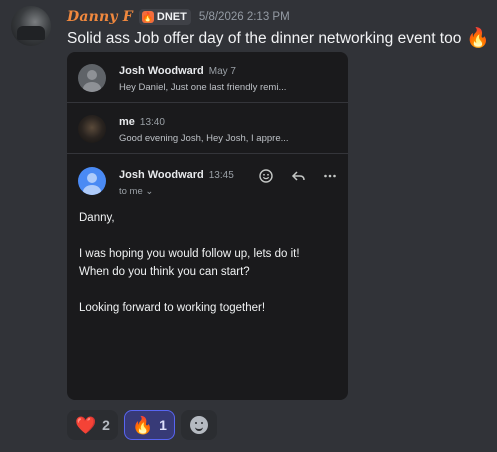  Describe the element at coordinates (106, 425) in the screenshot. I see `reaction-count: 2` at that location.